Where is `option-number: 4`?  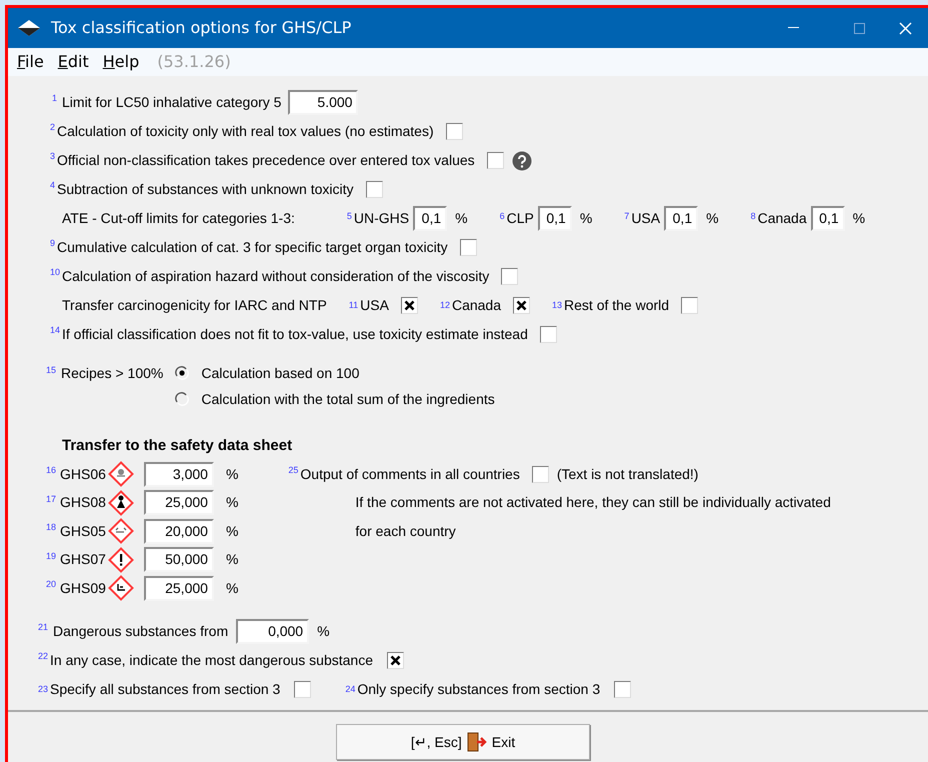 option-number: 4 is located at coordinates (53, 185).